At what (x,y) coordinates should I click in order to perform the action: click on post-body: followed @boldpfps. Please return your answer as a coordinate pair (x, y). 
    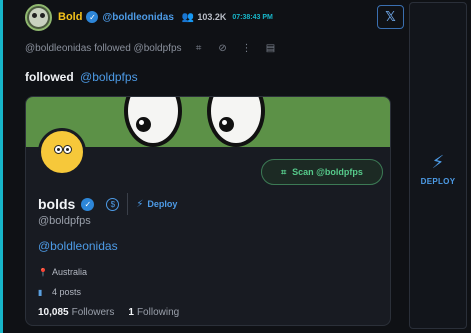
    Looking at the image, I should click on (81, 77).